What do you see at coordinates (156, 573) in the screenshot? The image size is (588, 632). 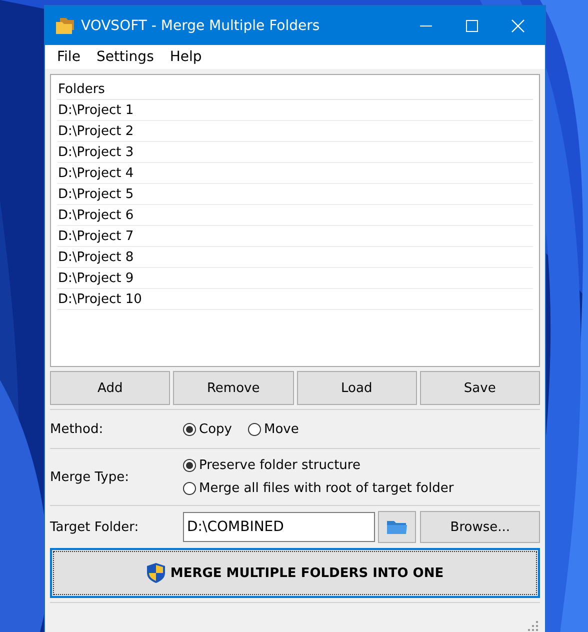 I see `shield-icon` at bounding box center [156, 573].